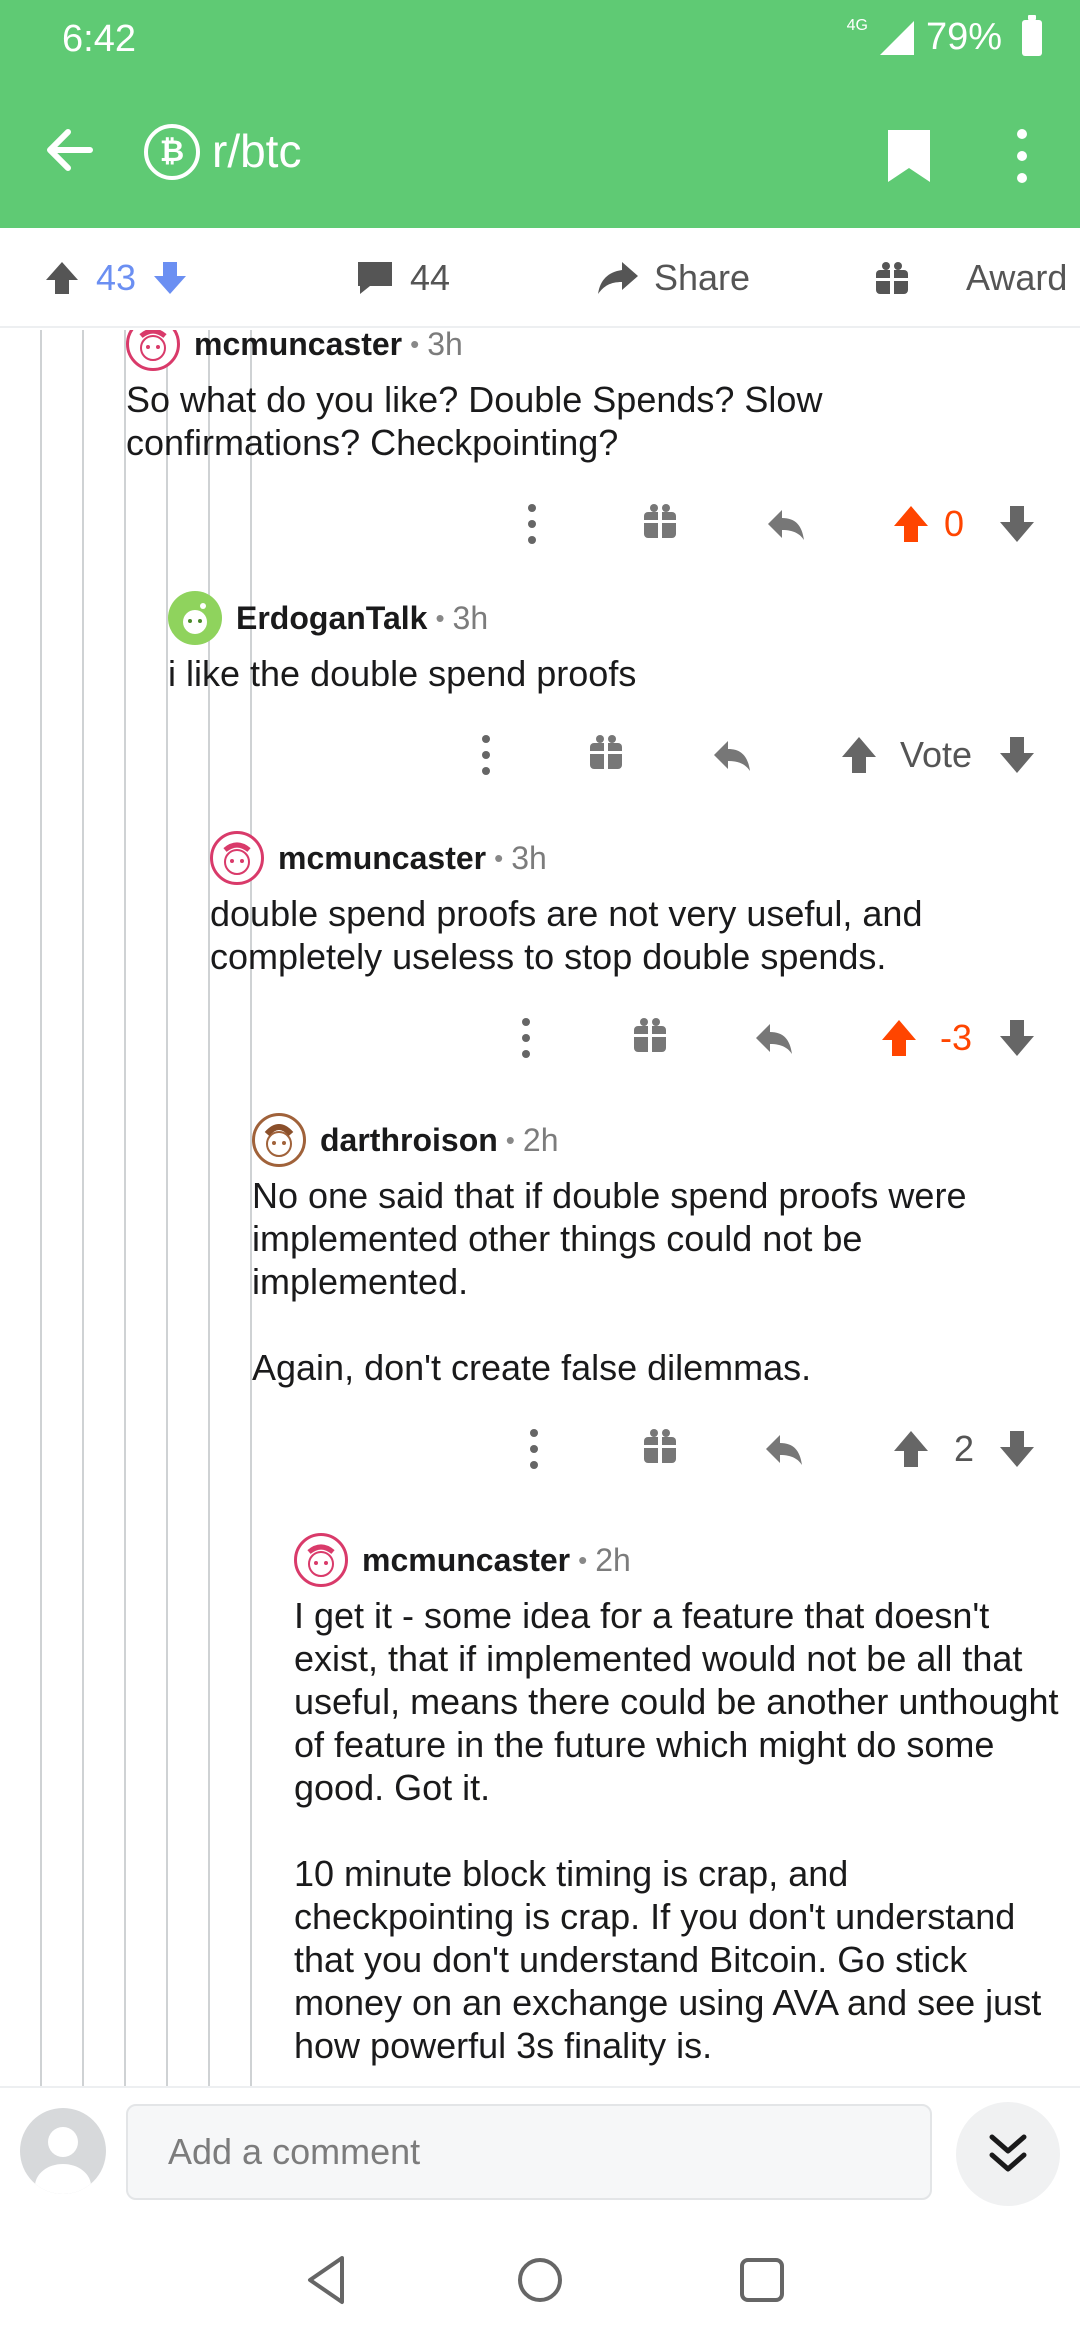 The height and width of the screenshot is (2340, 1080). I want to click on app-bar: ₿ r/btc, so click(540, 153).